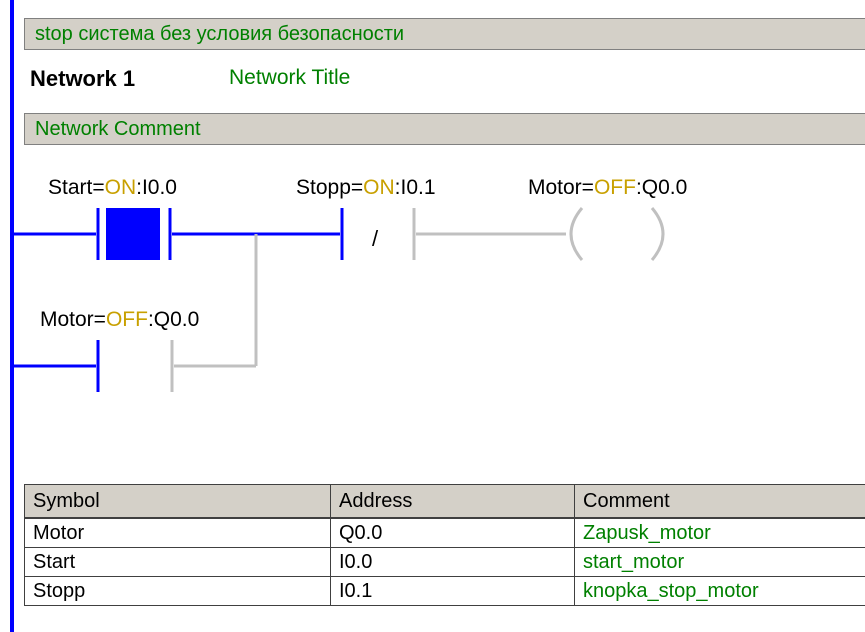 The image size is (865, 632). What do you see at coordinates (719, 532) in the screenshot?
I see `cell-comment: Zapusk_motor` at bounding box center [719, 532].